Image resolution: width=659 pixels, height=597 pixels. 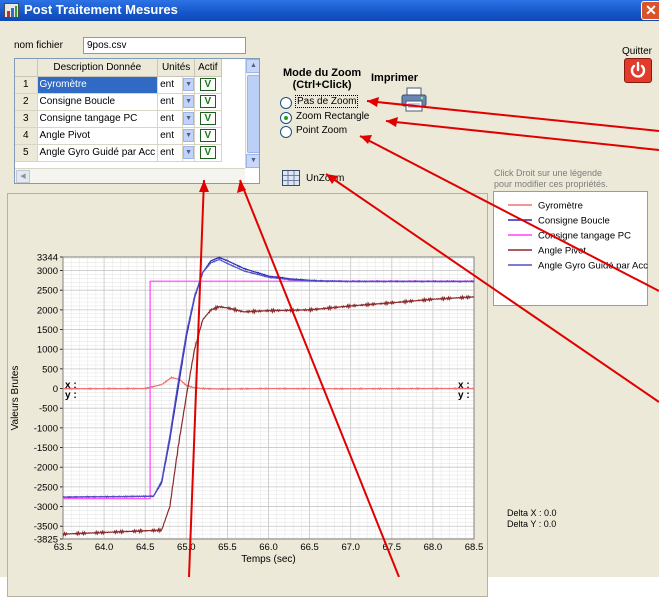 I want to click on quit-button, so click(x=638, y=70).